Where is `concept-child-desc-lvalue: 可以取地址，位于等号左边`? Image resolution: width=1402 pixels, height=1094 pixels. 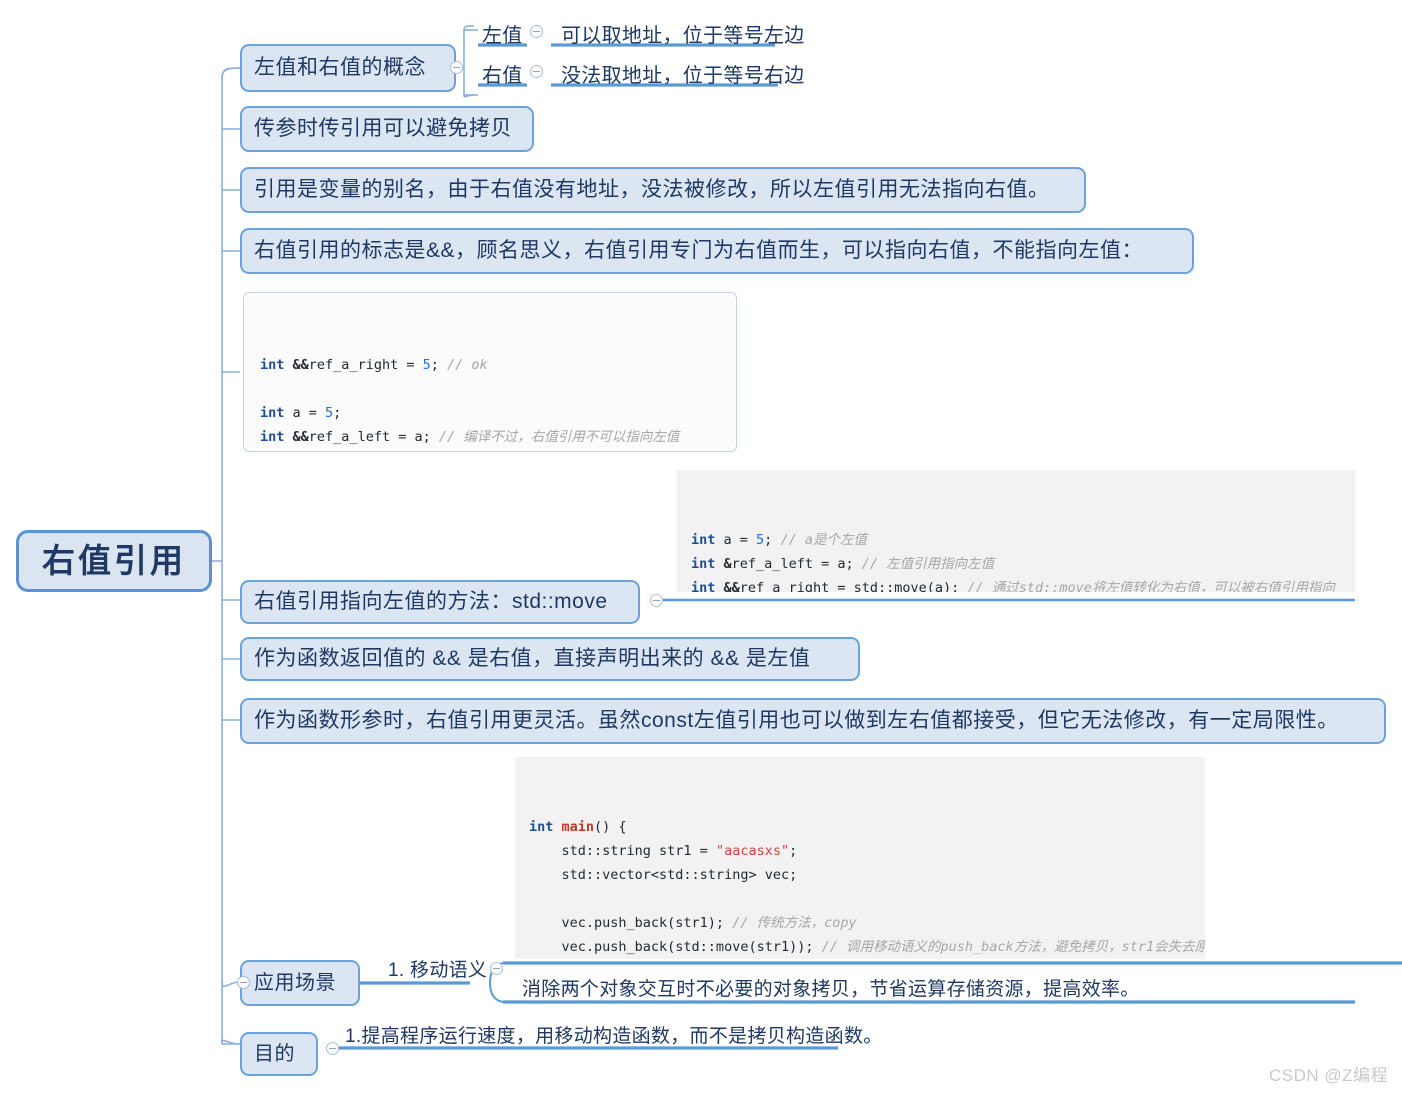 concept-child-desc-lvalue: 可以取地址，位于等号左边 is located at coordinates (683, 36).